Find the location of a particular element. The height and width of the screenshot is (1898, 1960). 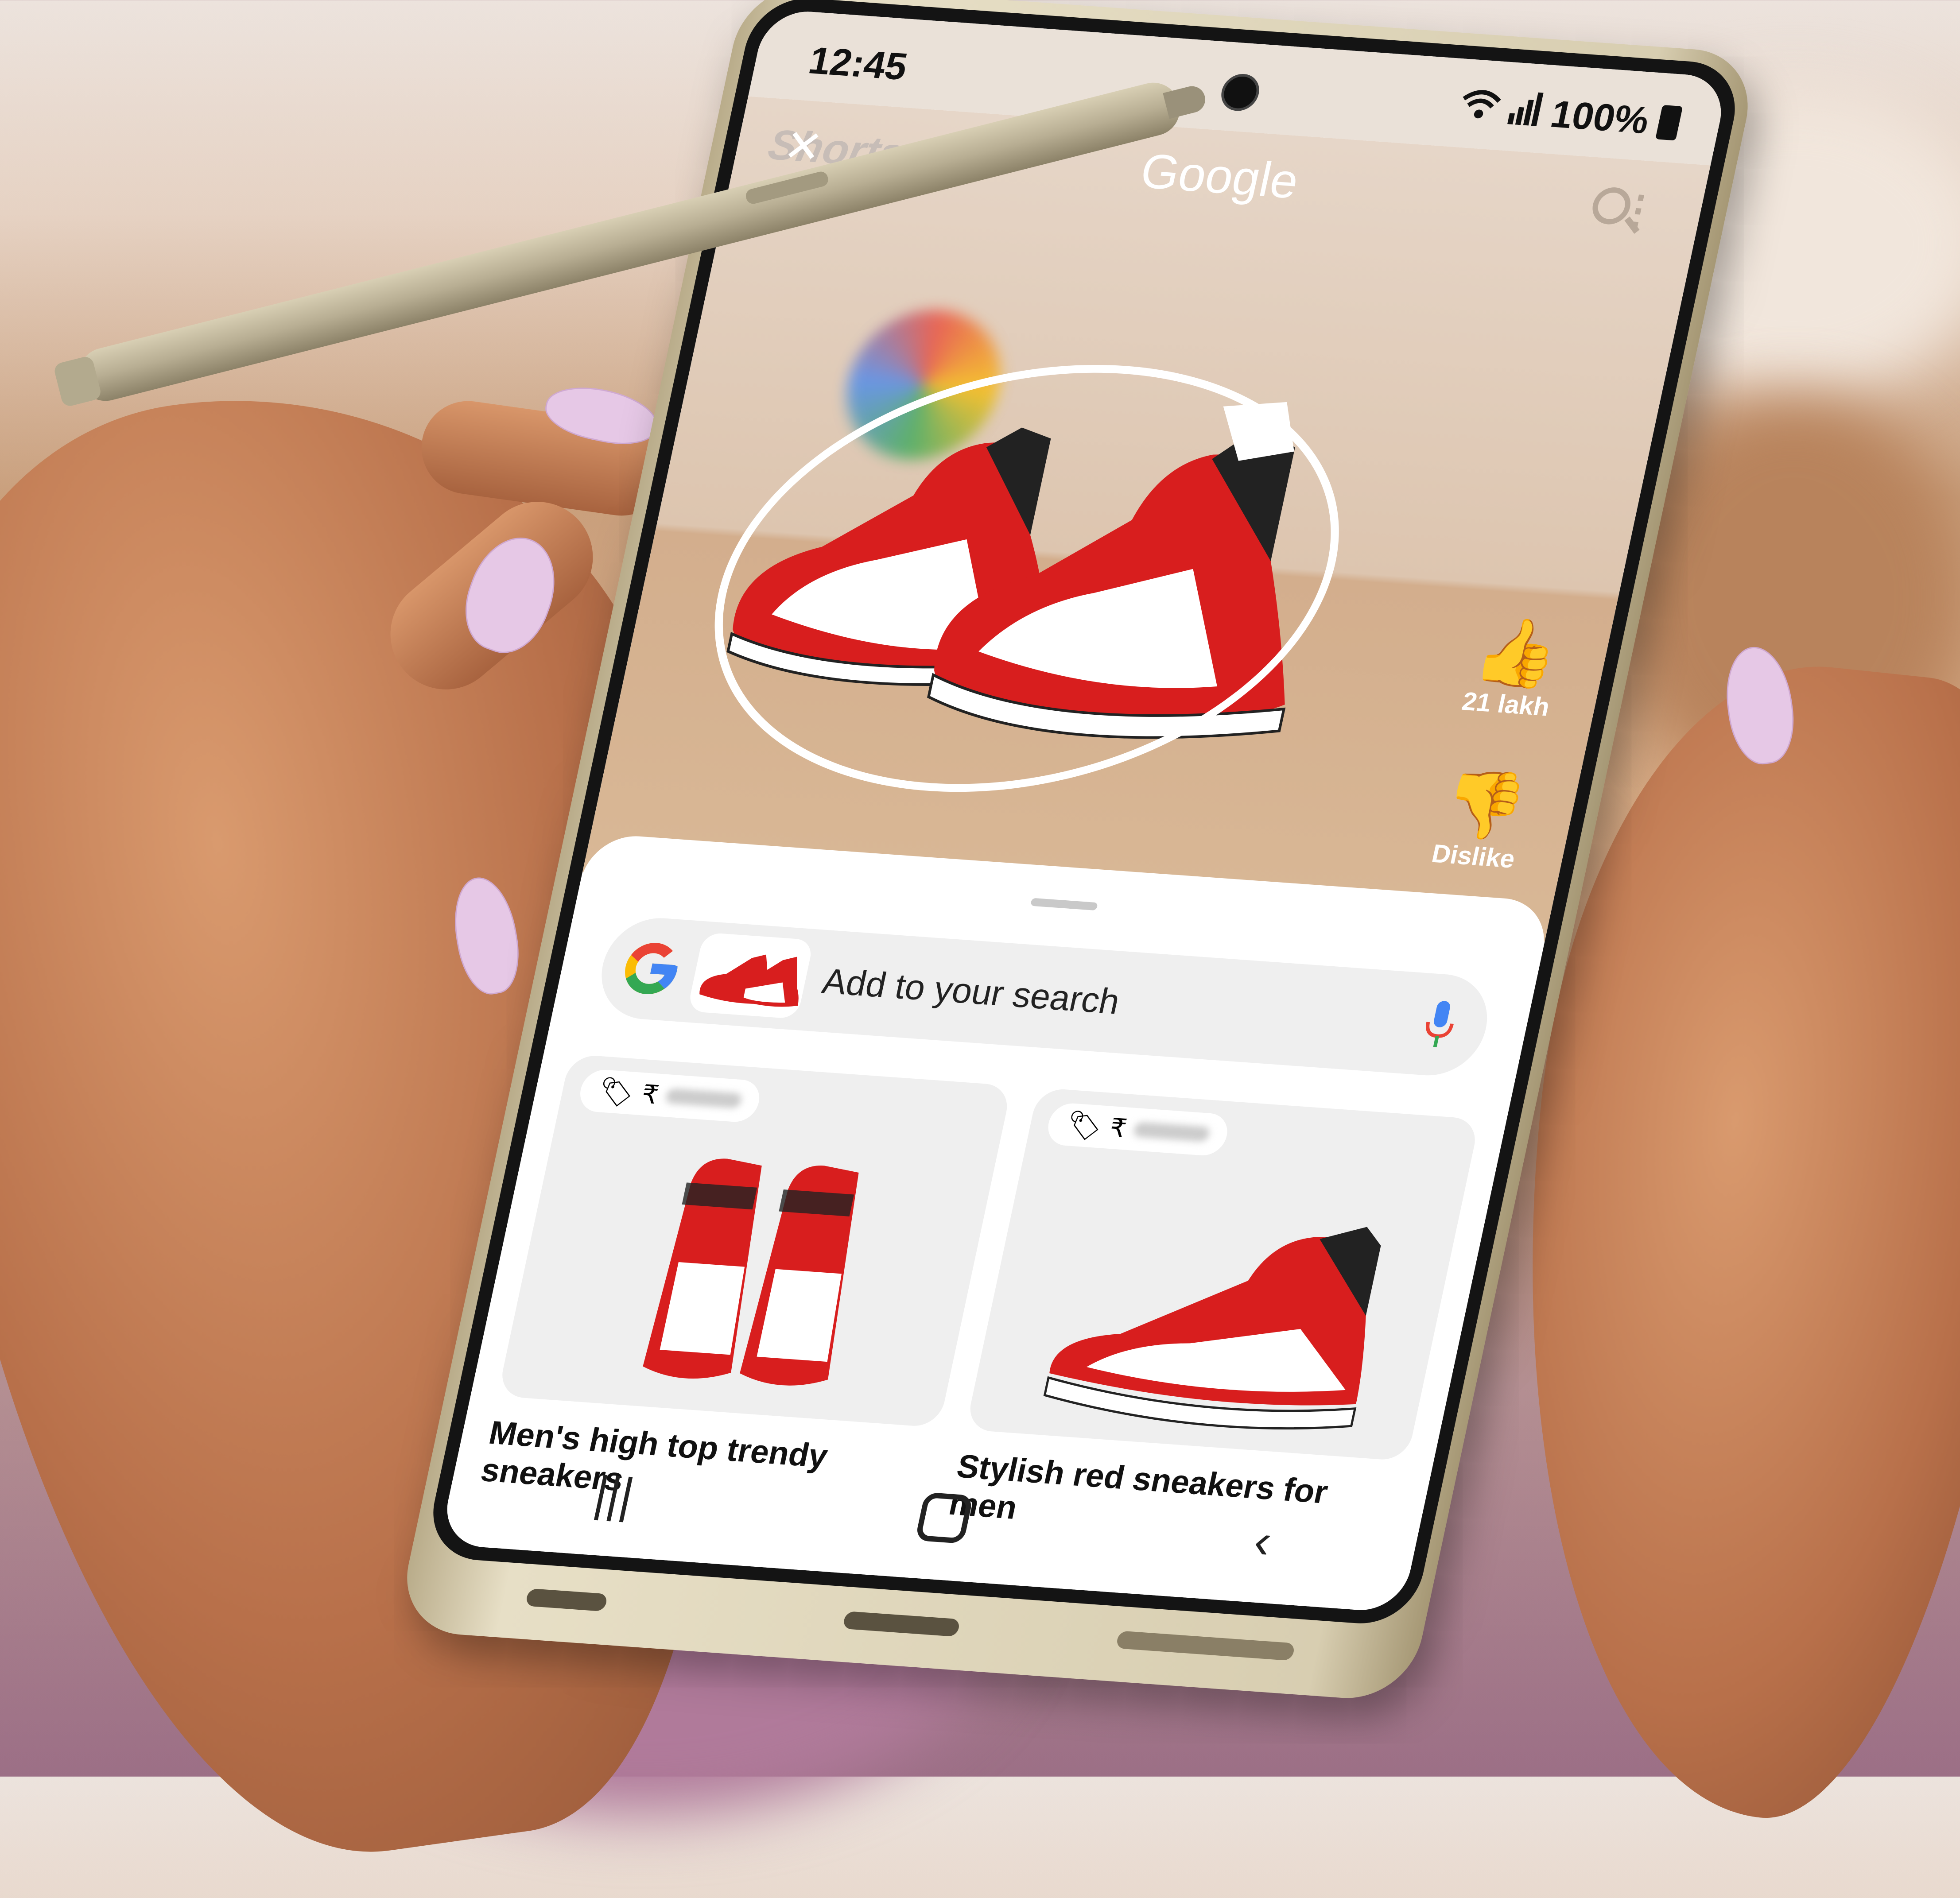

status-icons: 100% is located at coordinates (1569, 116).